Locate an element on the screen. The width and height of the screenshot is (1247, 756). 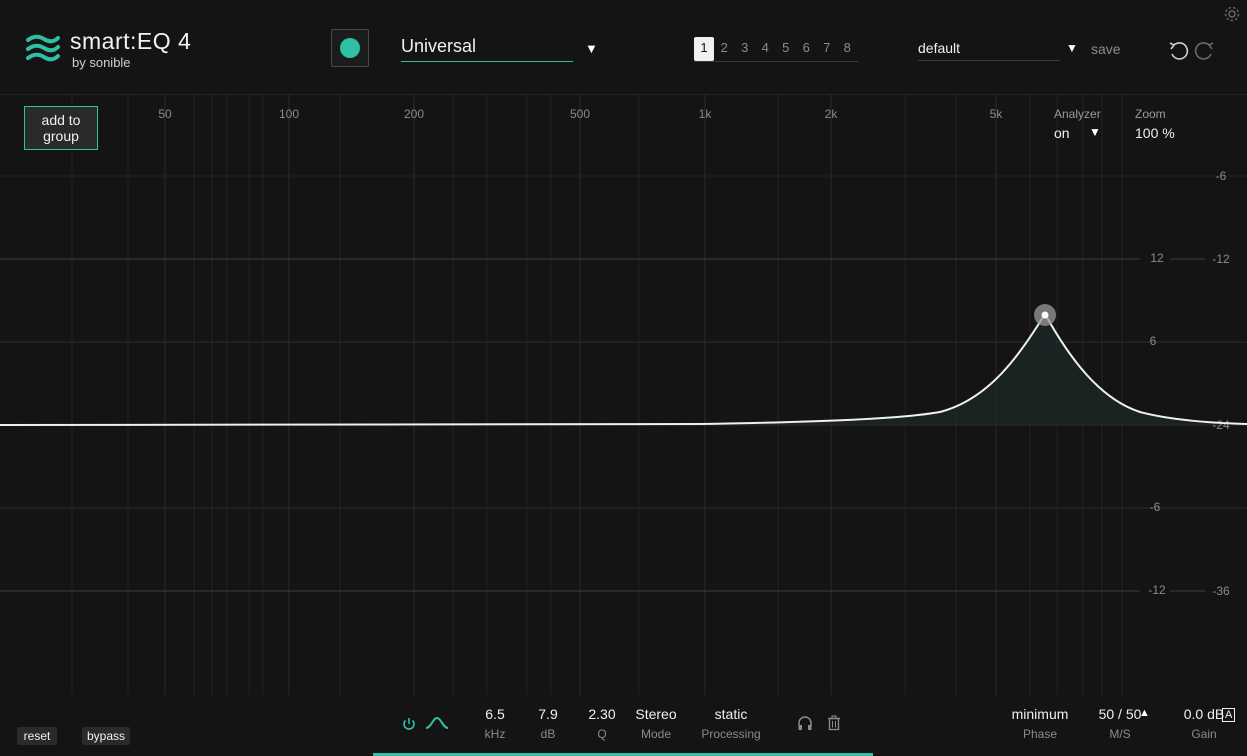
zoom-label: Zoom is located at coordinates (1150, 114).